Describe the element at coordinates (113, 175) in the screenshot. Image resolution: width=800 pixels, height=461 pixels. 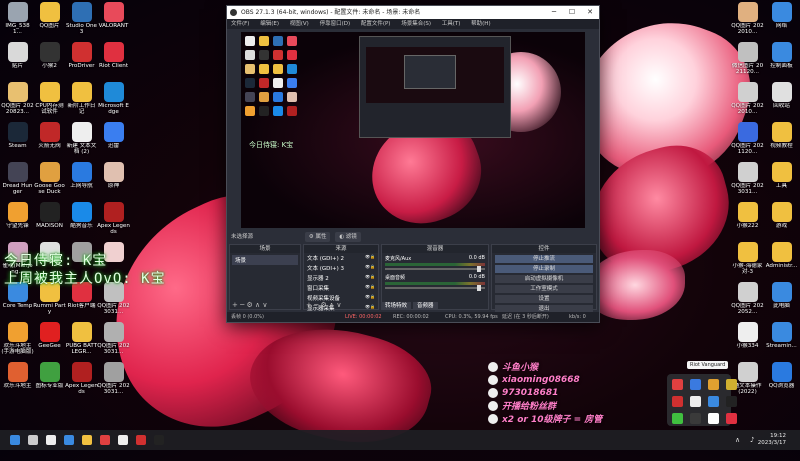
I see `desktop-icon: 原神` at that location.